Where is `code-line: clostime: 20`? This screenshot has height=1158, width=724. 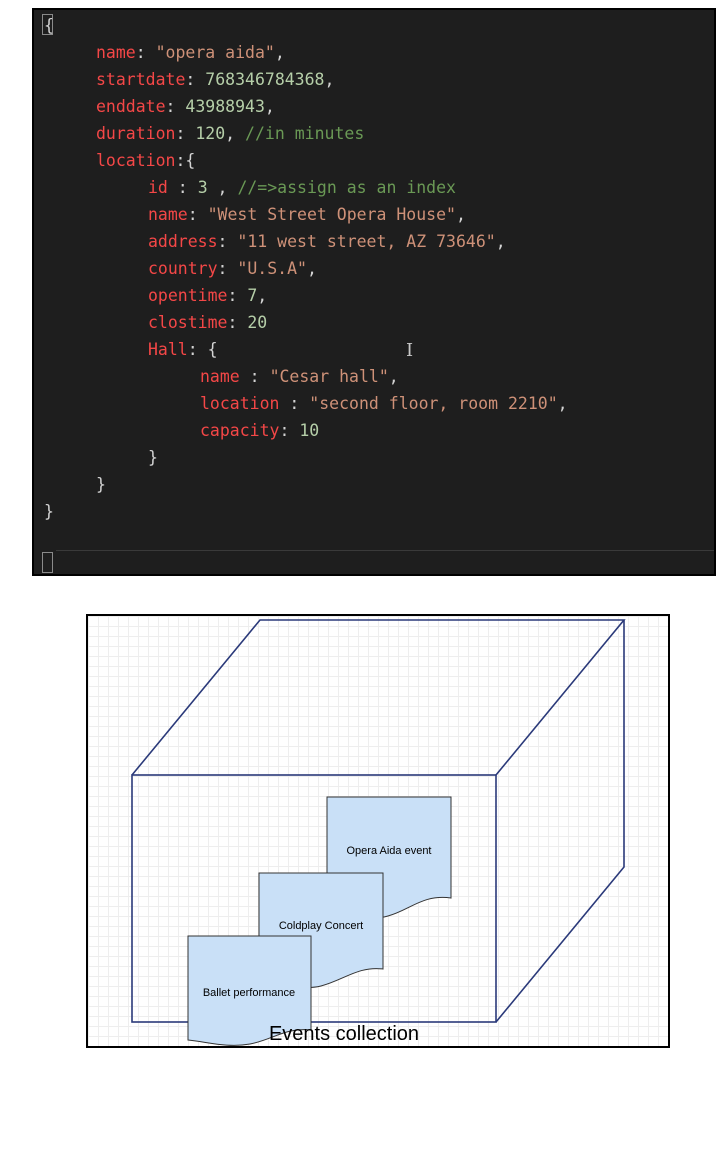 code-line: clostime: 20 is located at coordinates (207, 322).